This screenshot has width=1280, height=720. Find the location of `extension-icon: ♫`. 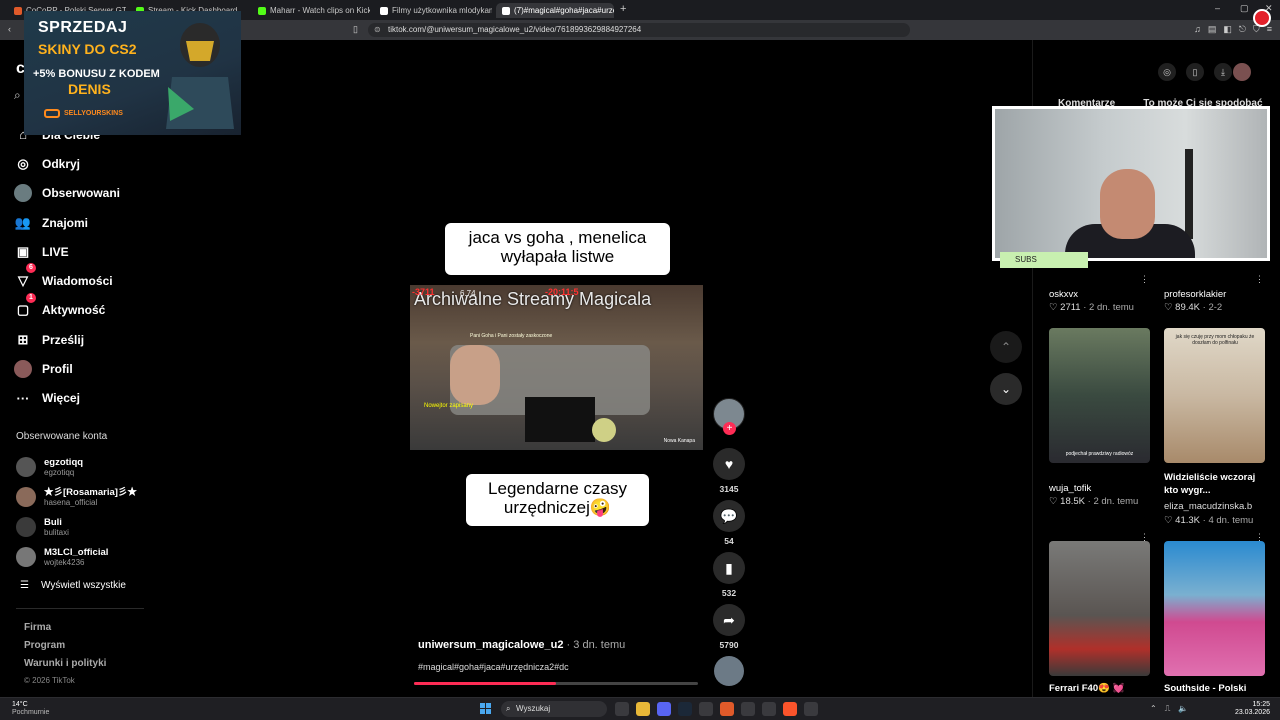

extension-icon: ♫ is located at coordinates (1197, 29).